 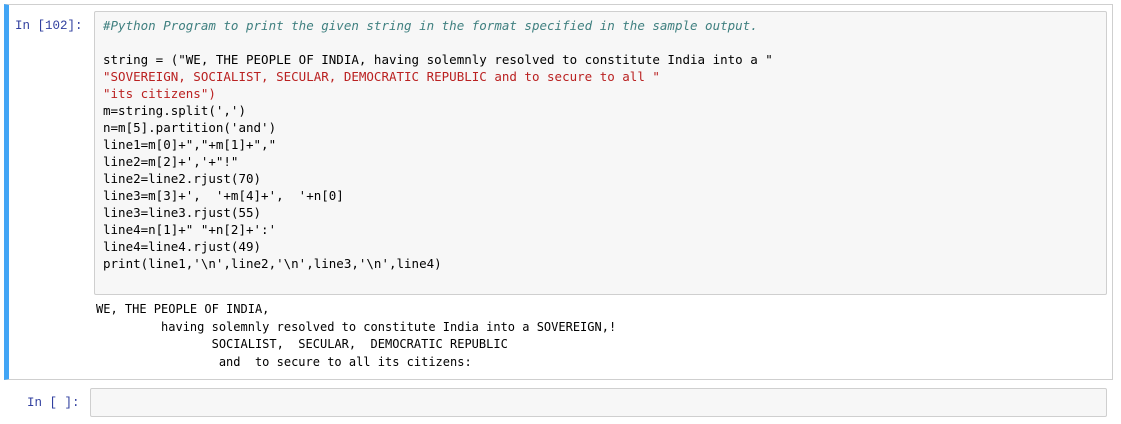 I want to click on code-line: line4=line4.rjust(49), so click(x=182, y=246).